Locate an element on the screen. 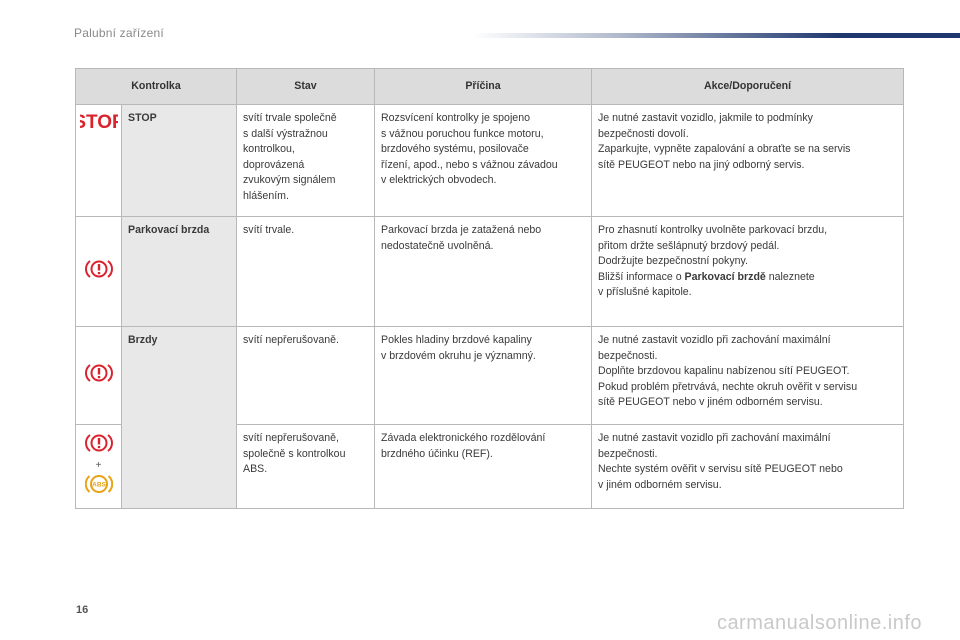  text-line: v jiném odborném servisu. is located at coordinates (660, 484).